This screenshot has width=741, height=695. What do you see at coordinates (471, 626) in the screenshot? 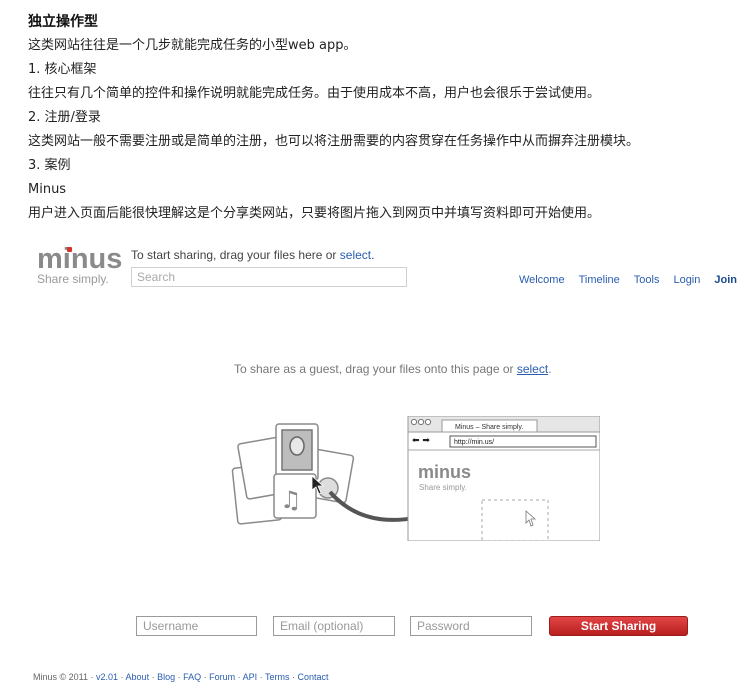
I see `password-field` at bounding box center [471, 626].